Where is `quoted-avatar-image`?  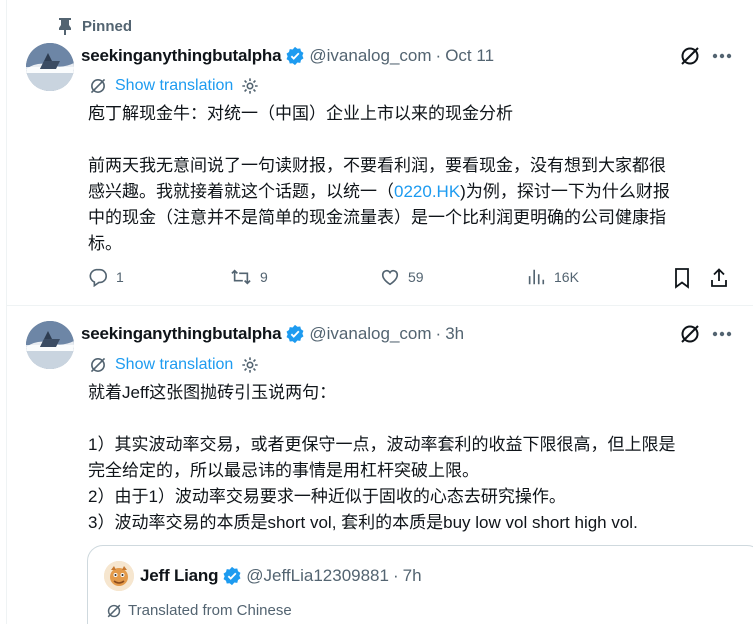 quoted-avatar-image is located at coordinates (119, 576).